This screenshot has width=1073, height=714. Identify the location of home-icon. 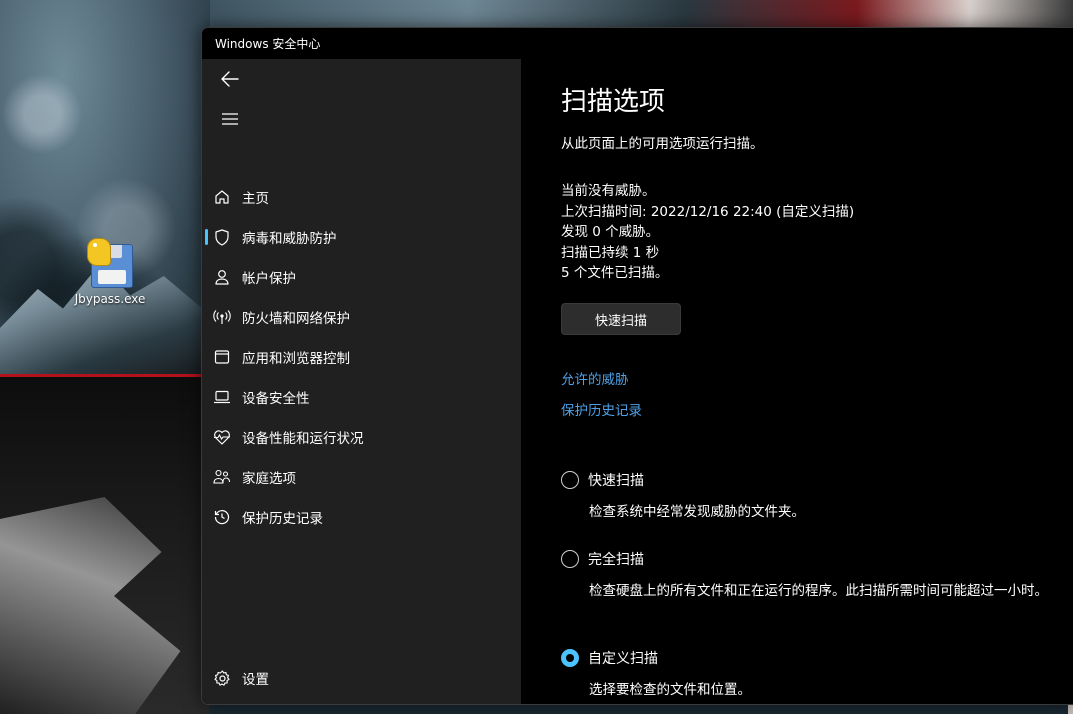
(222, 197).